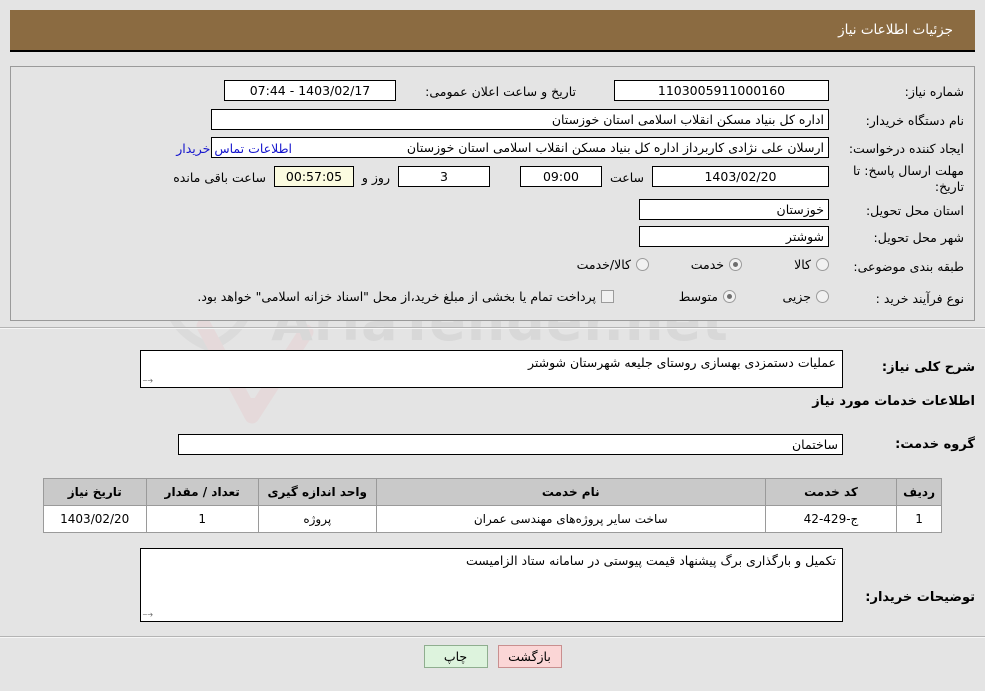 This screenshot has width=985, height=691. Describe the element at coordinates (529, 656) in the screenshot. I see `back-button: بازگشت` at that location.